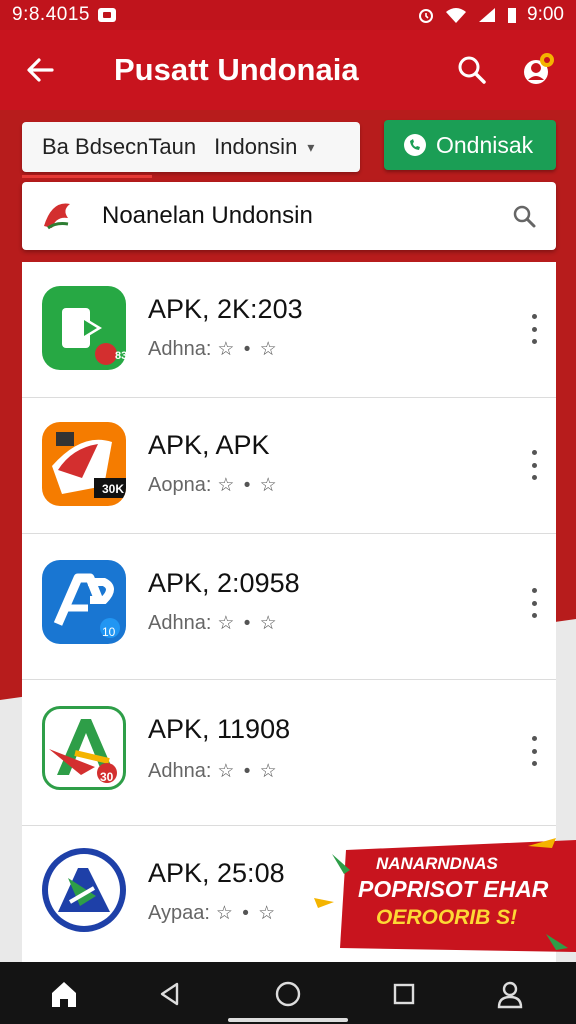 This screenshot has width=576, height=1024. Describe the element at coordinates (51, 14) in the screenshot. I see `status-time-left: 9:8.4015` at that location.